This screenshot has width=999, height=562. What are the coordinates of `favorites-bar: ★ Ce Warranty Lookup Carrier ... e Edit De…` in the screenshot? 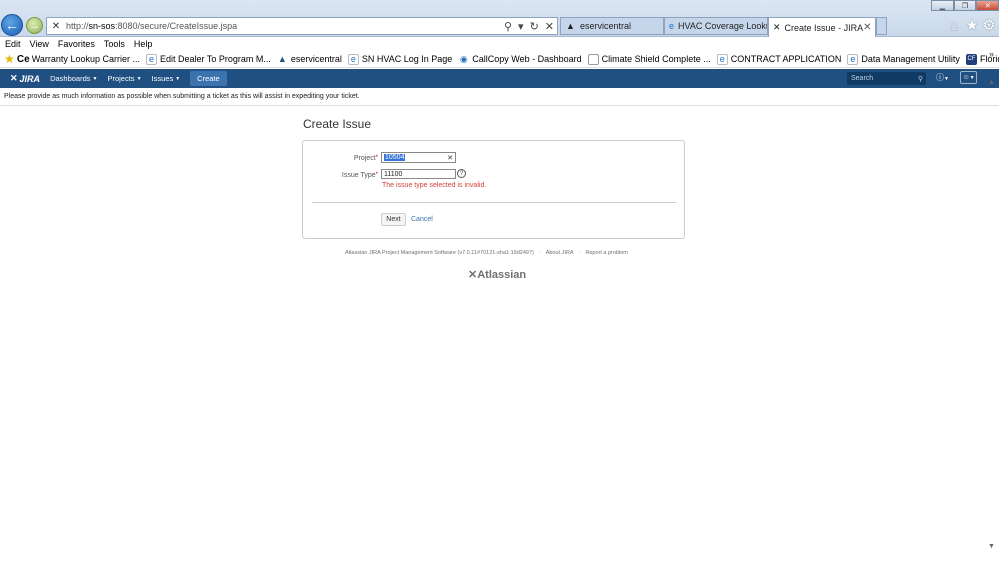 It's located at (499, 59).